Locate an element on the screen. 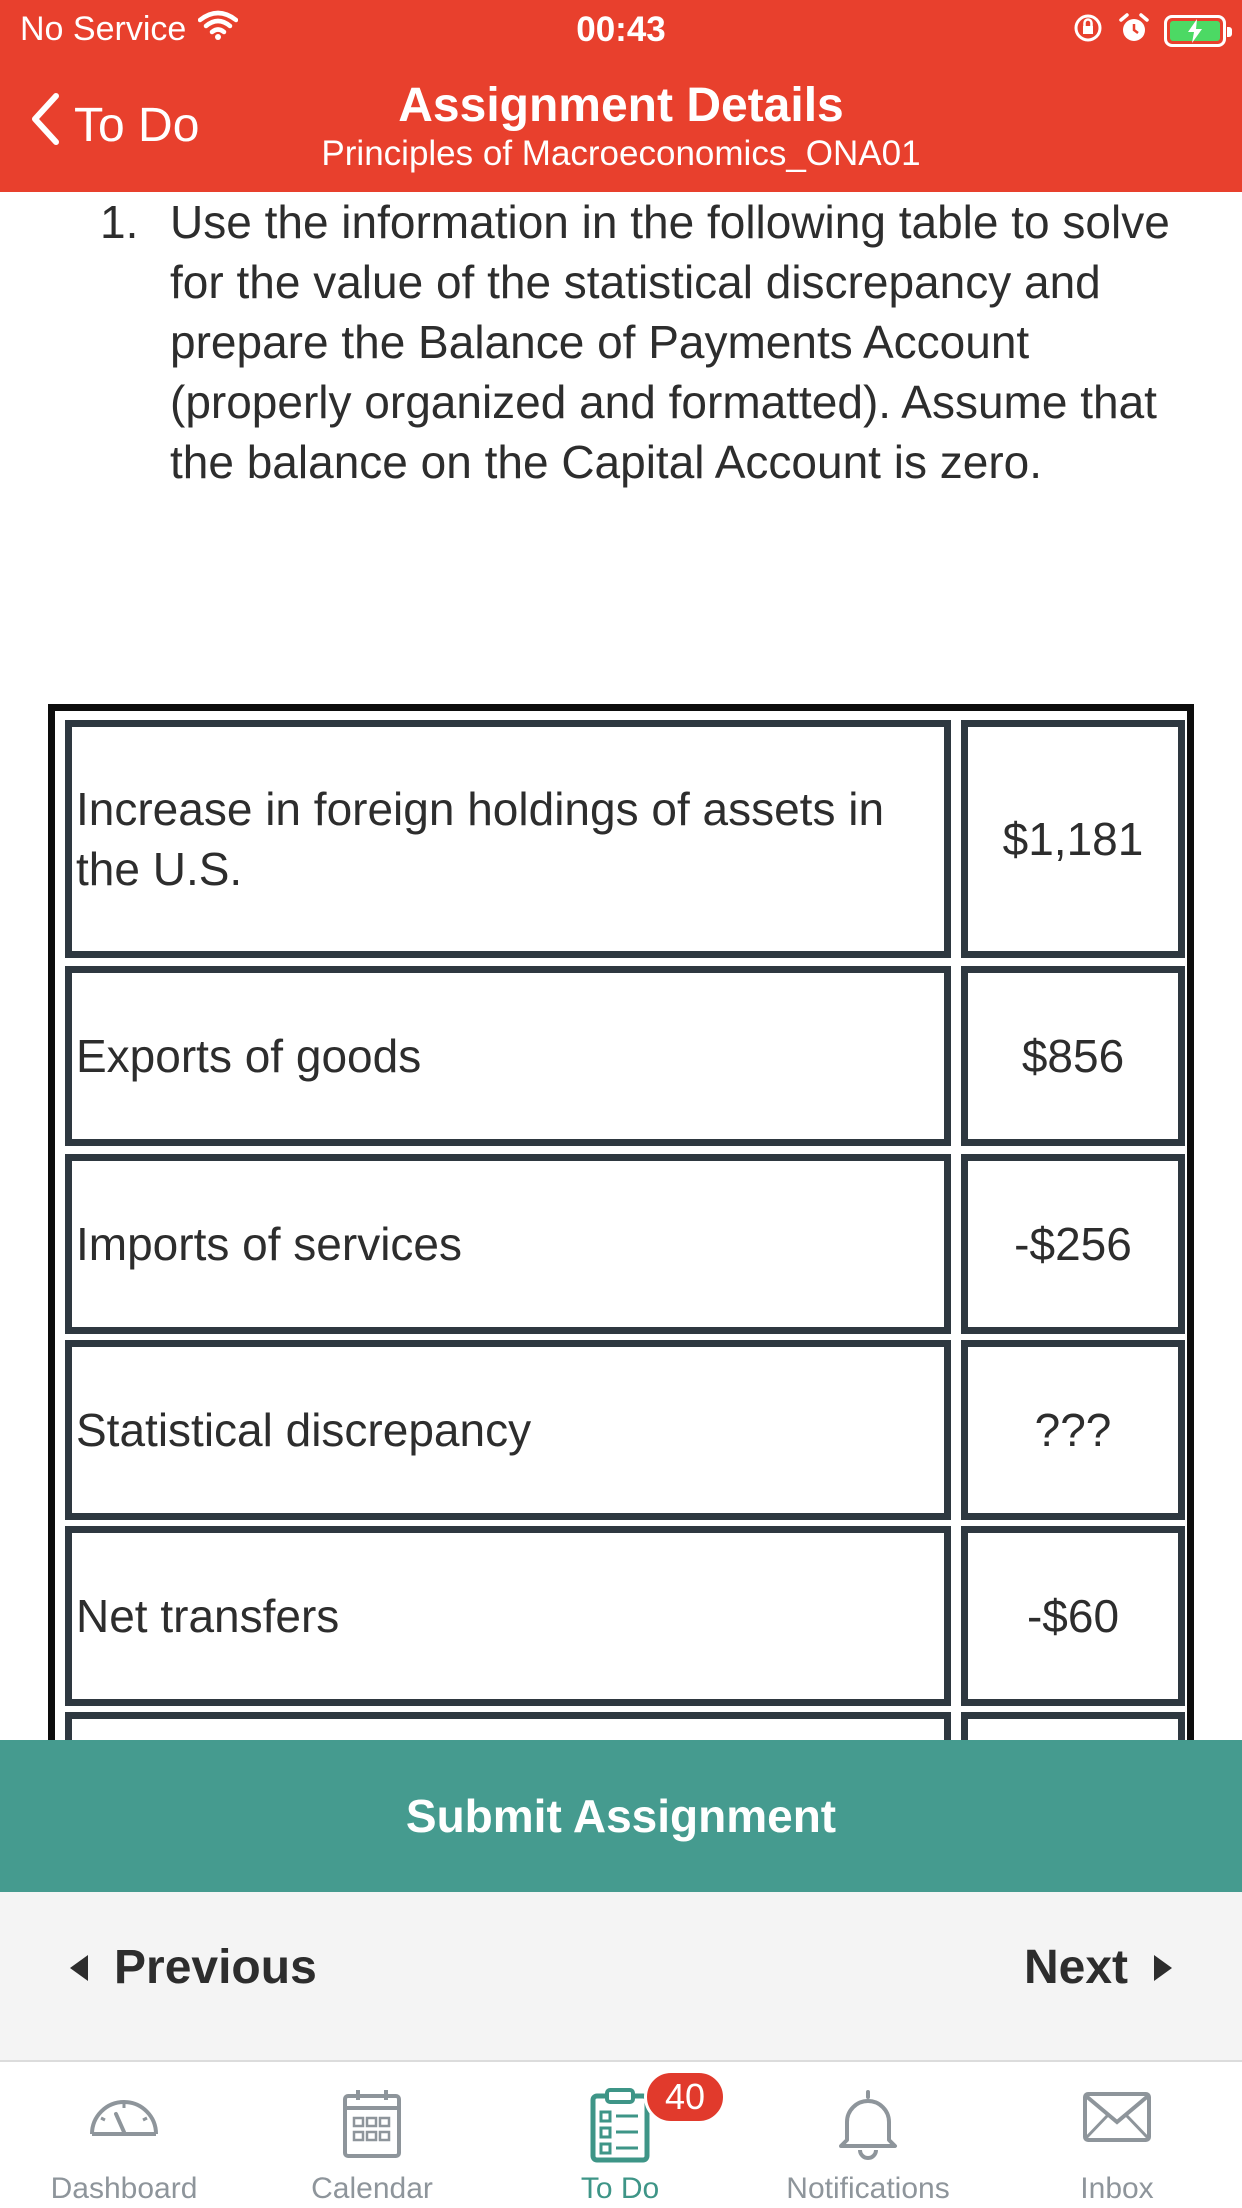 This screenshot has height=2208, width=1242. caret-left-icon is located at coordinates (79, 1967).